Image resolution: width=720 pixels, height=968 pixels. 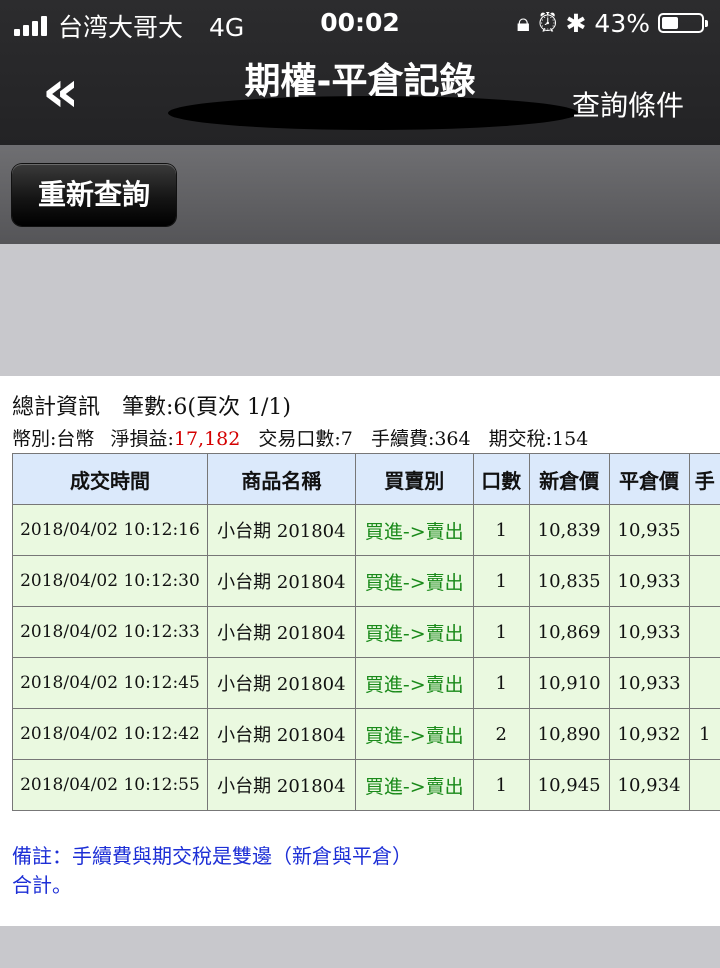 I want to click on open-price-cell: 10,835, so click(x=569, y=581).